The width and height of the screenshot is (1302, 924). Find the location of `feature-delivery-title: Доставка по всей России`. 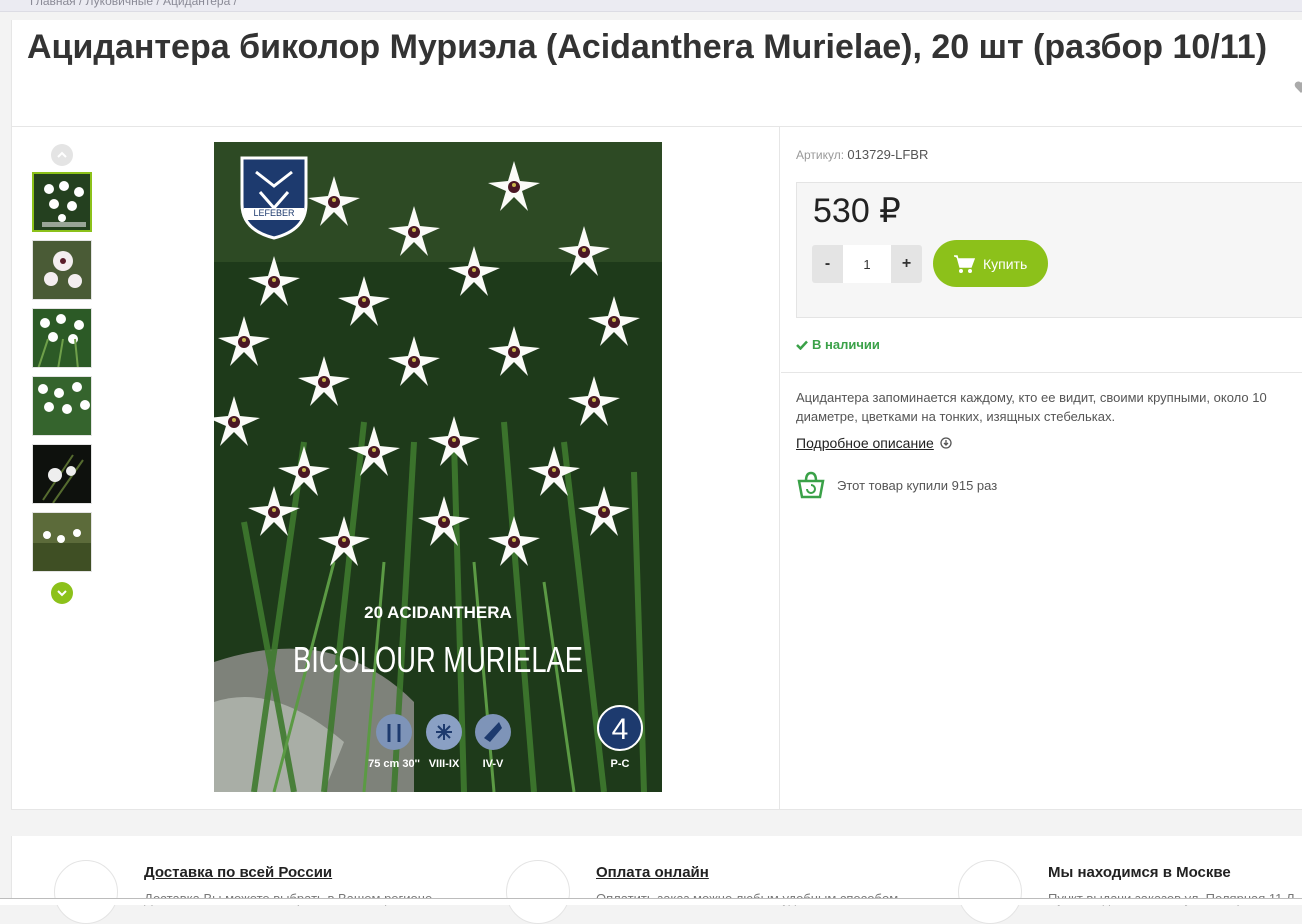

feature-delivery-title: Доставка по всей России is located at coordinates (238, 872).